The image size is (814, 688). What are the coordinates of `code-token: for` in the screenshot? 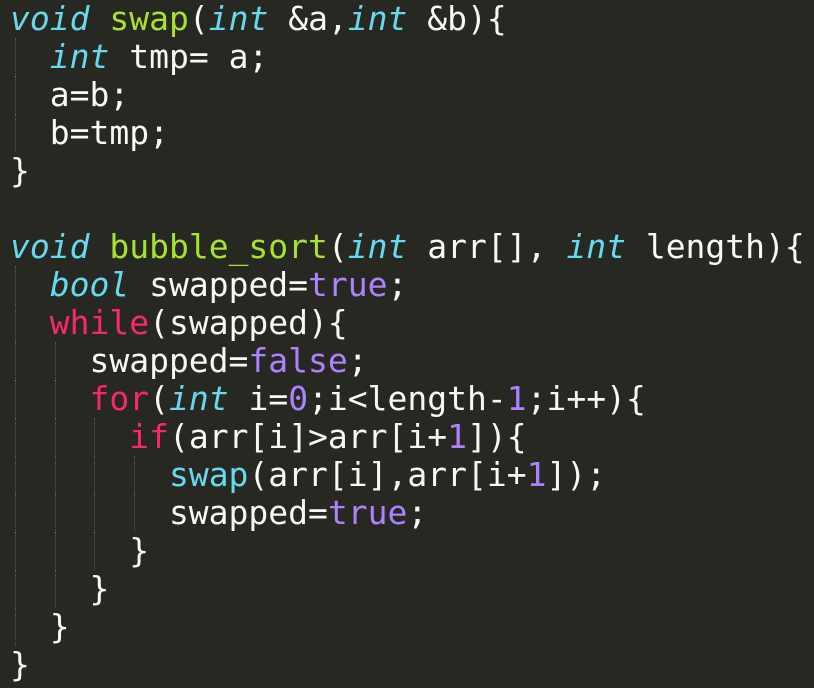 It's located at (119, 398).